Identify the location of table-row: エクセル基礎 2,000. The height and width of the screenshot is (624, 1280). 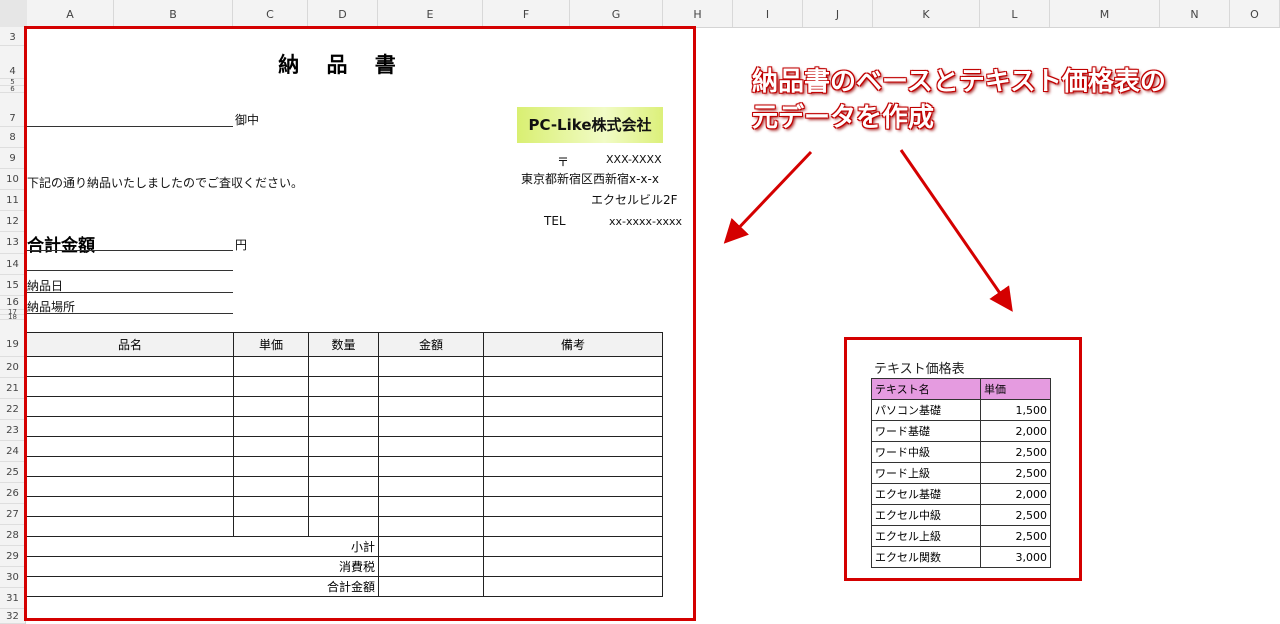
(961, 494).